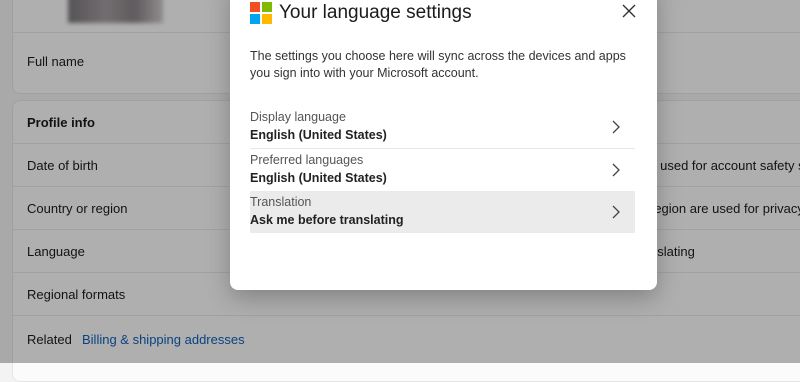 The height and width of the screenshot is (382, 800). I want to click on close-button, so click(629, 11).